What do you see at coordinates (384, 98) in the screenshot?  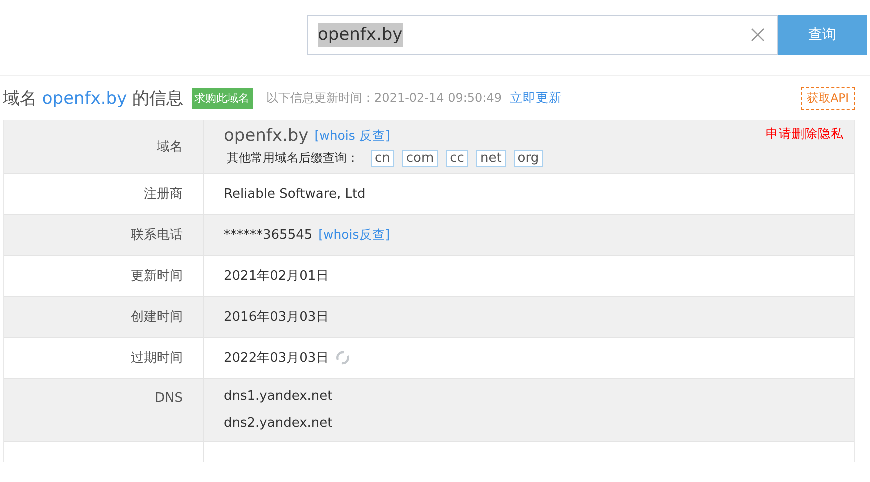 I see `update-time-label: 以下信息更新时间：2021-02-14 09:50:49` at bounding box center [384, 98].